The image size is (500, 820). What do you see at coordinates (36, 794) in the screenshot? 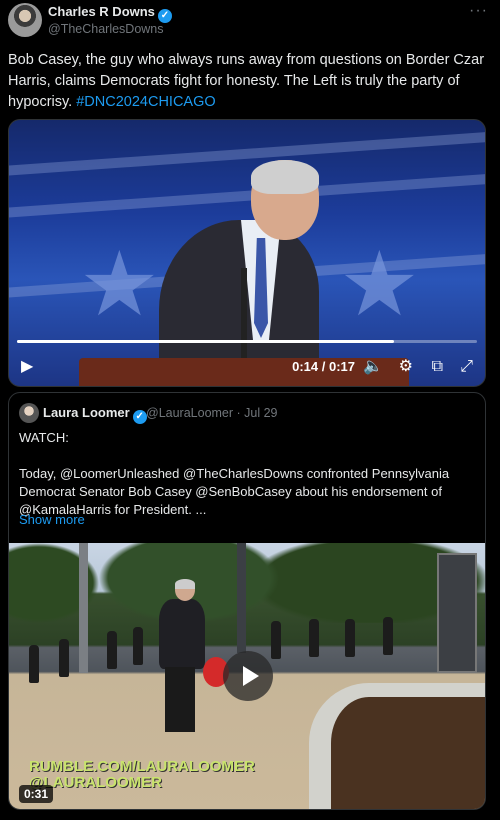
I see `video-duration-badge: 0:31` at bounding box center [36, 794].